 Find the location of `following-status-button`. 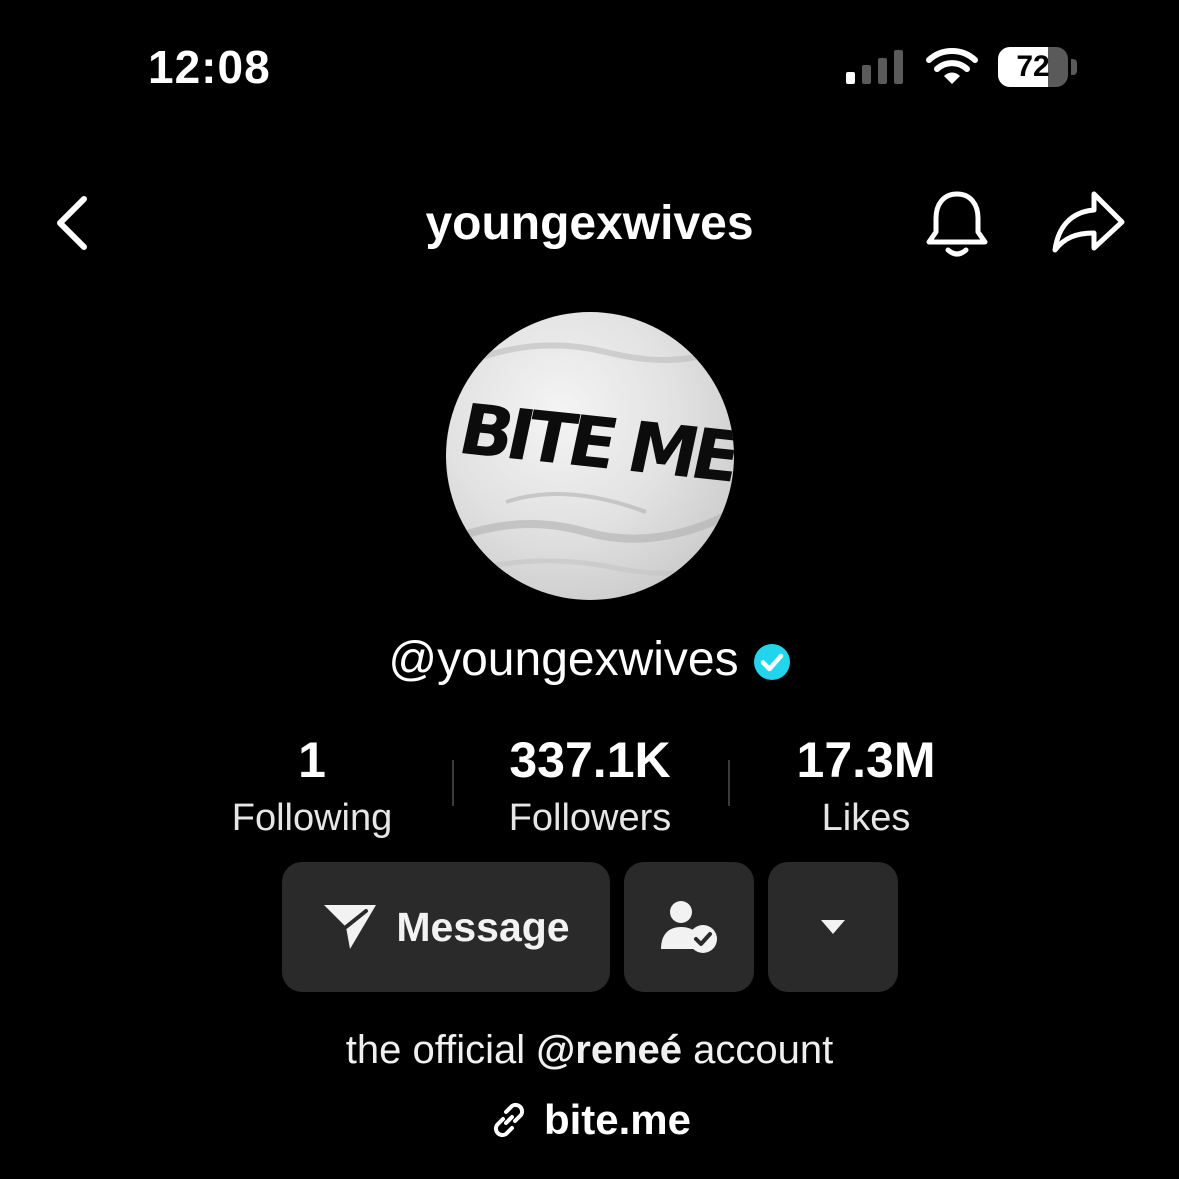

following-status-button is located at coordinates (689, 927).